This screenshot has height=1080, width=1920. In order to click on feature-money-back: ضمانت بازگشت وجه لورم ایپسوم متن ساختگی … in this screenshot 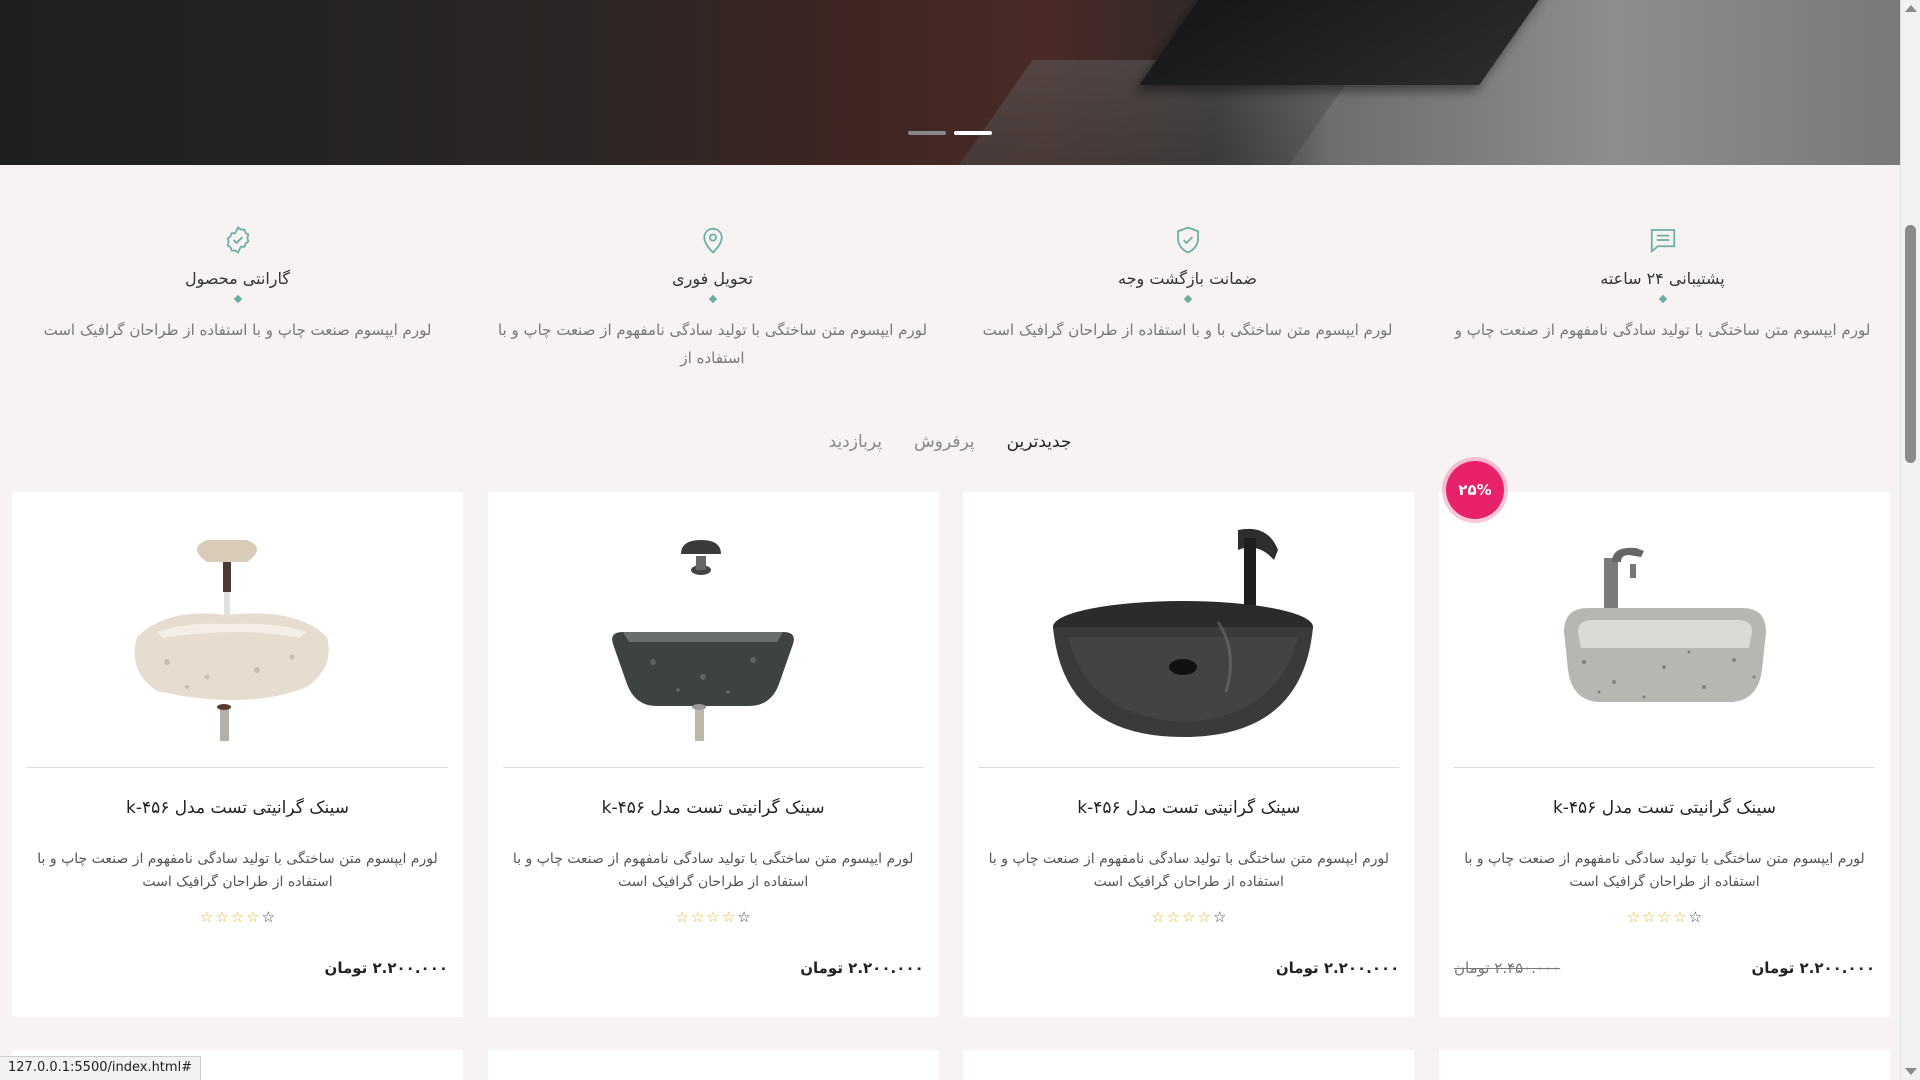, I will do `click(1187, 305)`.